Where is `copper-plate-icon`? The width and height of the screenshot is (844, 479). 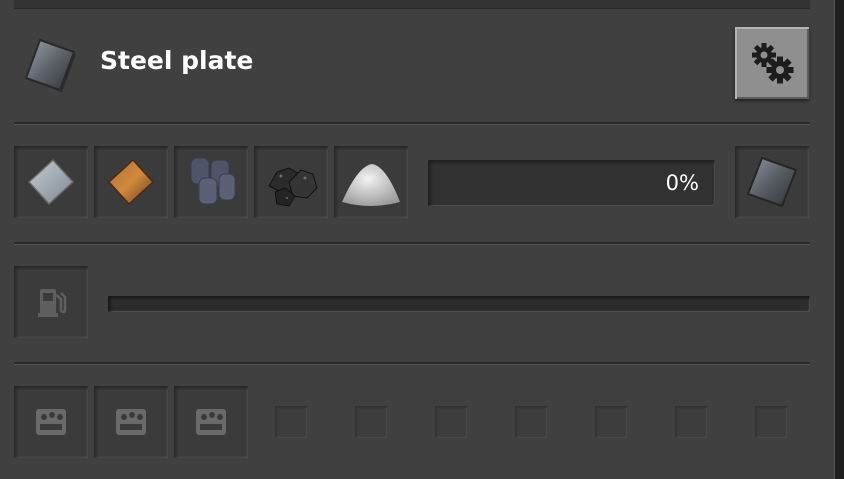
copper-plate-icon is located at coordinates (131, 182).